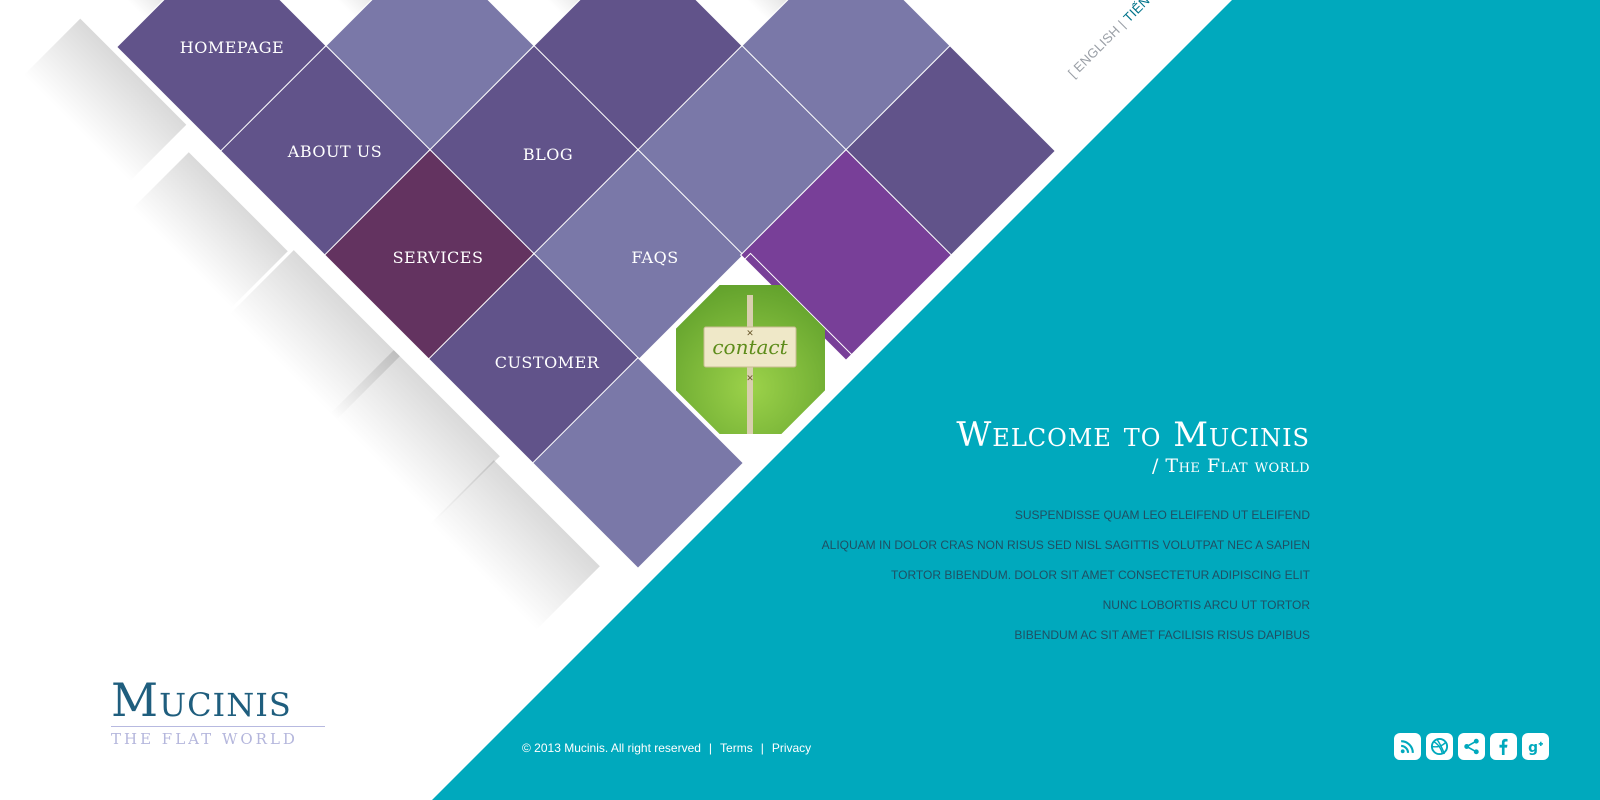  I want to click on google-plus-icon: g, so click(1535, 746).